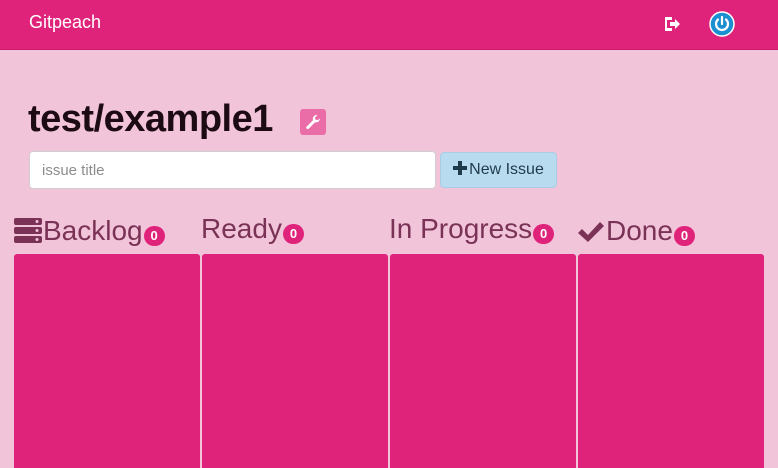 The image size is (778, 468). I want to click on plus-icon, so click(460, 170).